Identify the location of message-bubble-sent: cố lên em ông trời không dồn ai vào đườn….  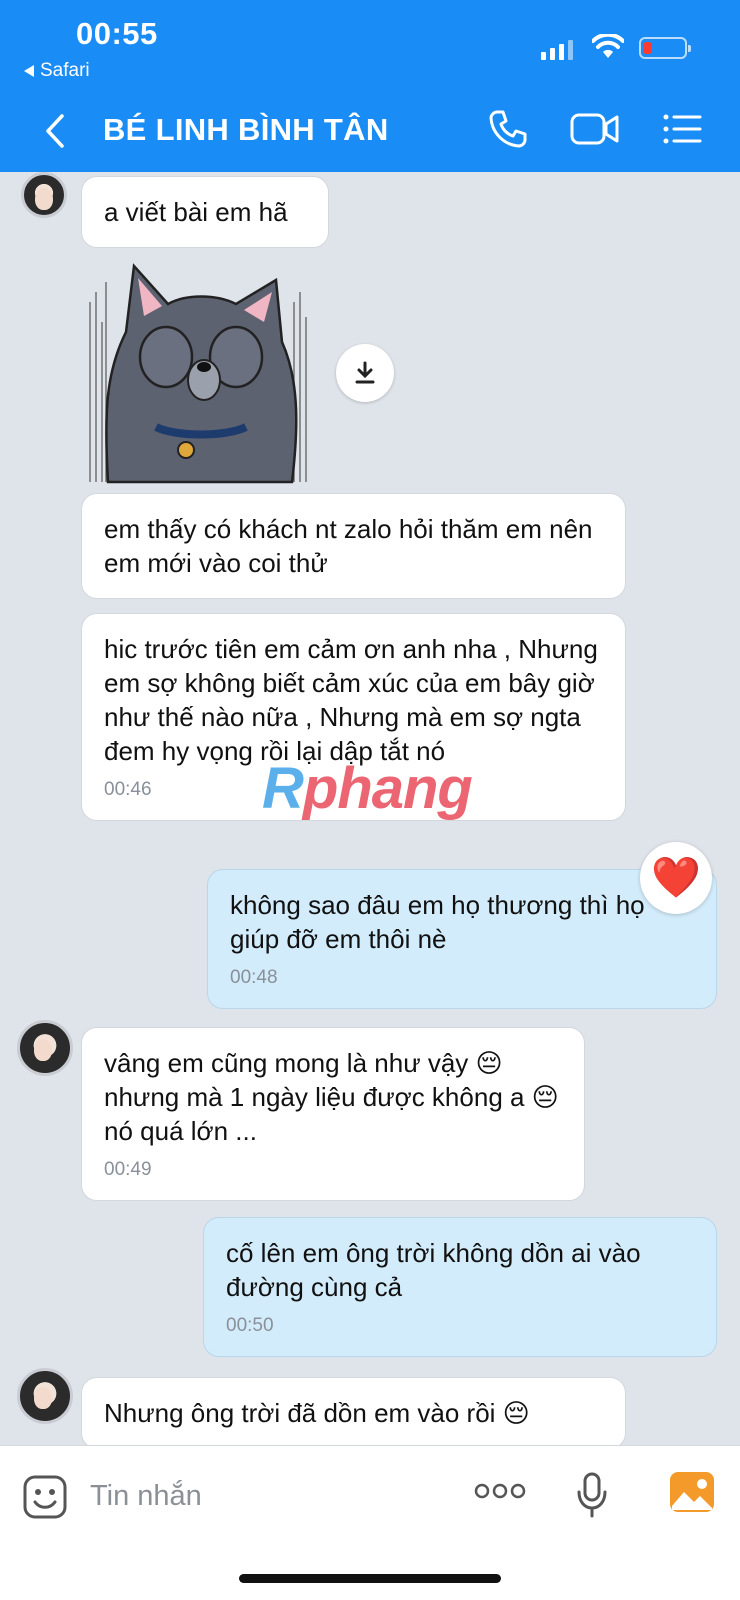
(460, 1287).